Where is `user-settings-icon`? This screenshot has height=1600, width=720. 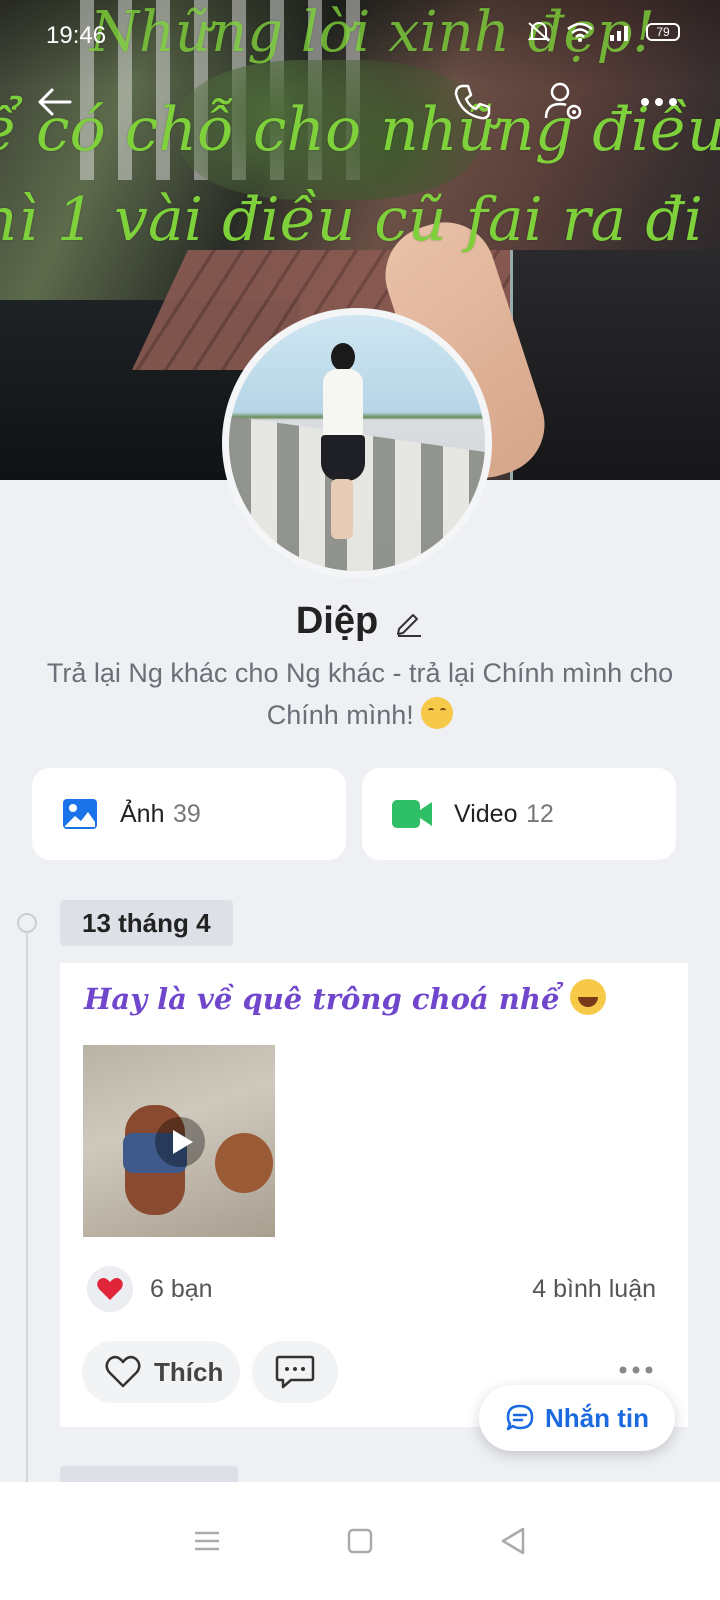
user-settings-icon is located at coordinates (563, 101).